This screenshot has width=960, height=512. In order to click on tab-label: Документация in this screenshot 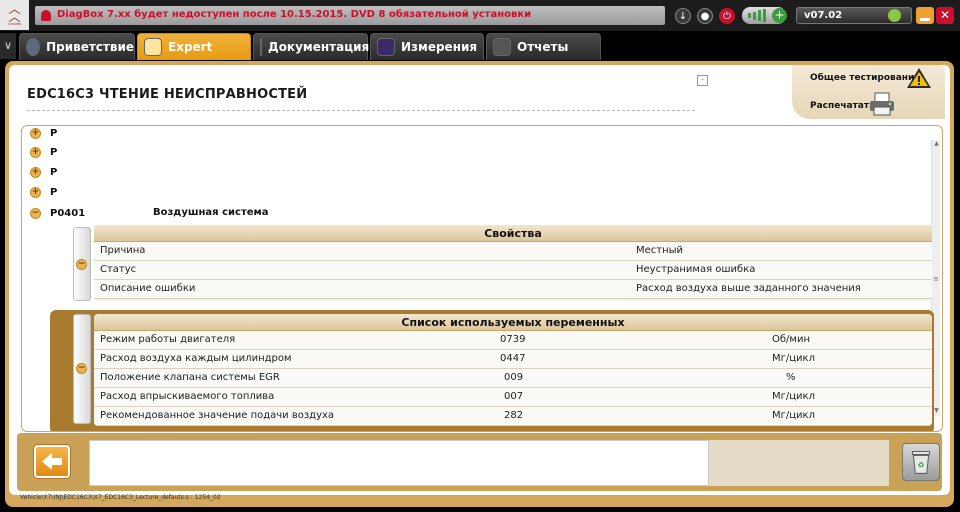, I will do `click(319, 47)`.